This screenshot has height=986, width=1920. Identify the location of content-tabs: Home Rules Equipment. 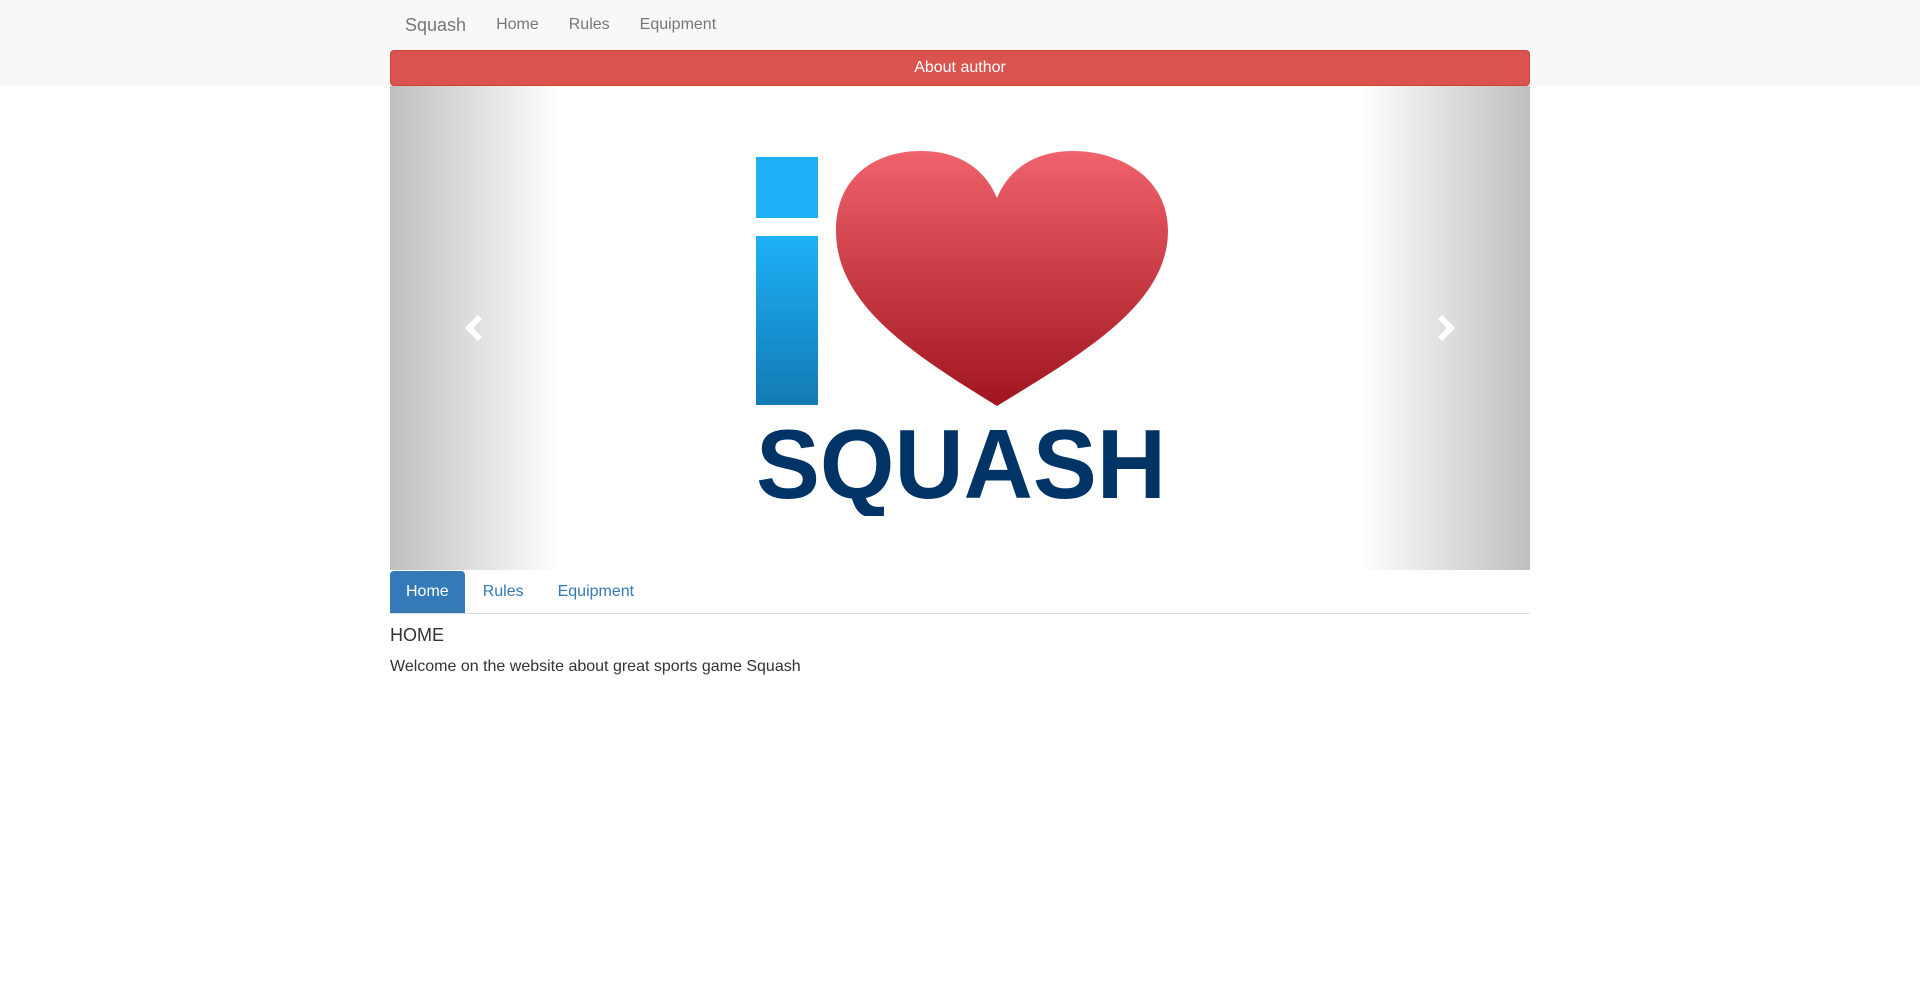
(960, 592).